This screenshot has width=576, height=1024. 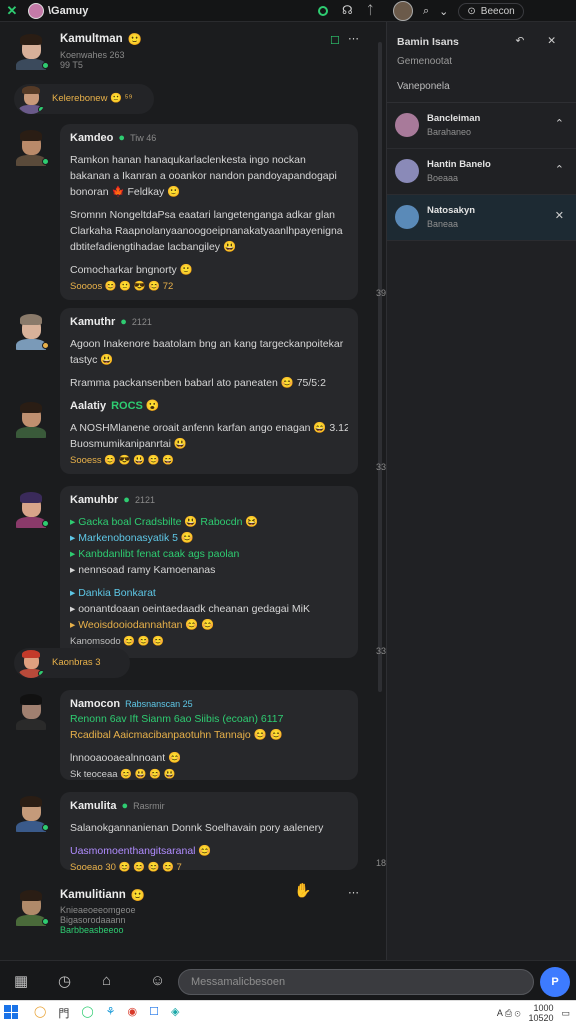 What do you see at coordinates (565, 1013) in the screenshot?
I see `notification-icon: ▭` at bounding box center [565, 1013].